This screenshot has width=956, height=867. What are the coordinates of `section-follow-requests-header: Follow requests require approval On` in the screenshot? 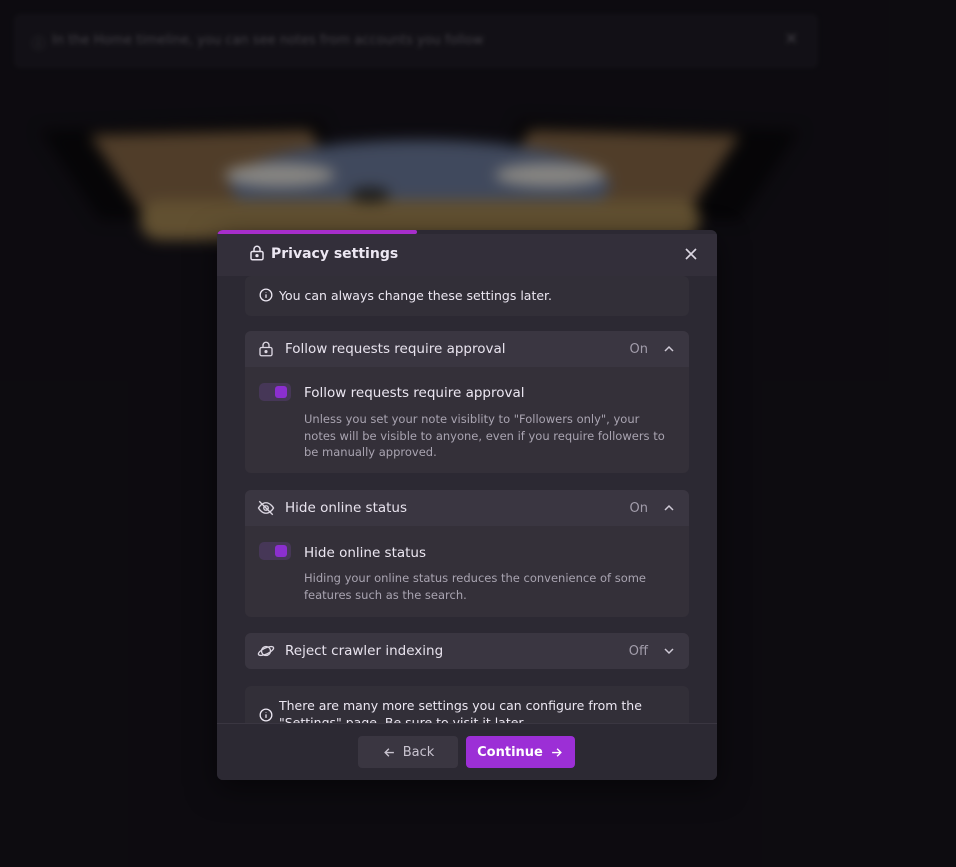 It's located at (467, 349).